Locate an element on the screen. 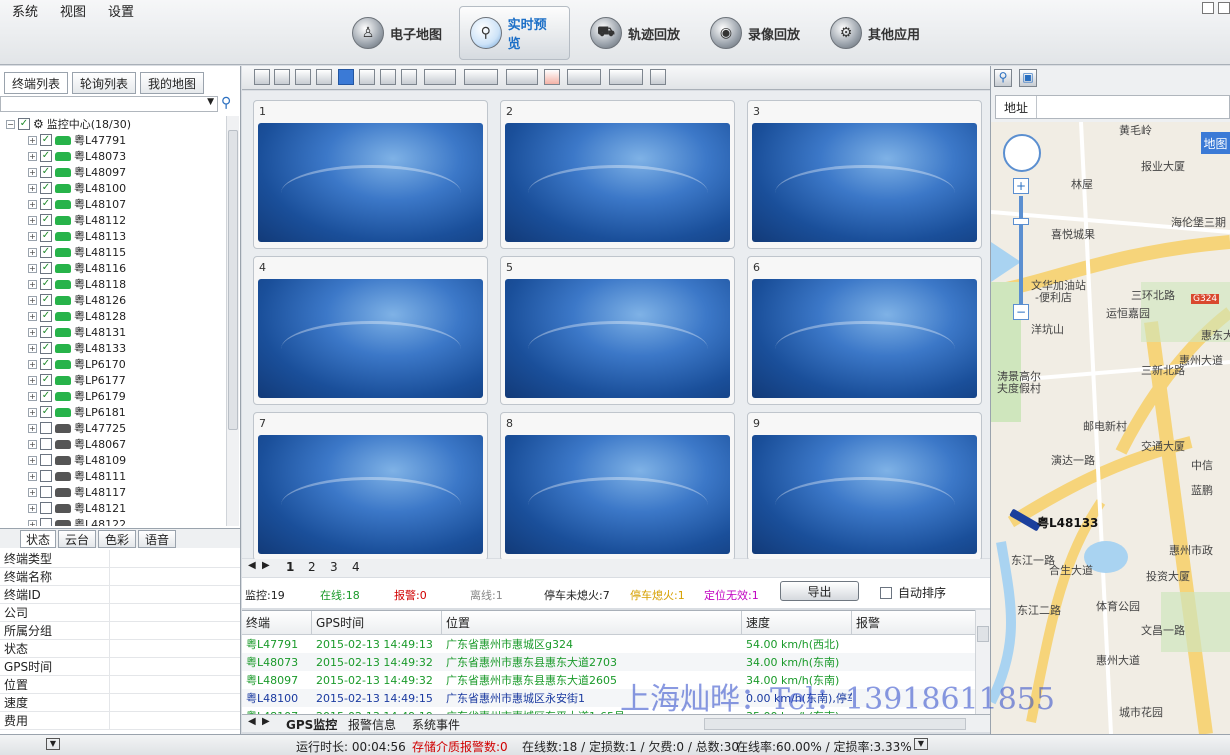  tab-alarm-info: 报警信息 is located at coordinates (372, 724).